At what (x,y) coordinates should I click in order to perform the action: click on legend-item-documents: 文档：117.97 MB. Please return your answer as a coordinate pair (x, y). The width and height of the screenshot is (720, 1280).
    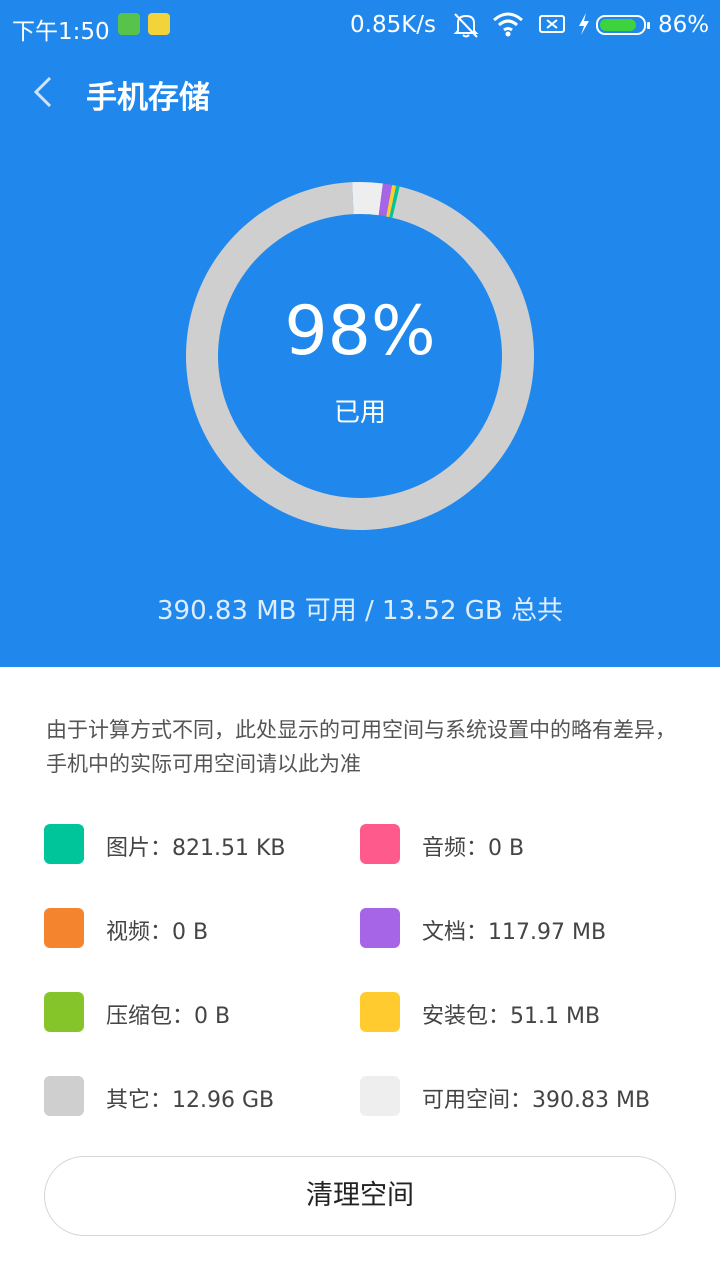
    Looking at the image, I should click on (520, 928).